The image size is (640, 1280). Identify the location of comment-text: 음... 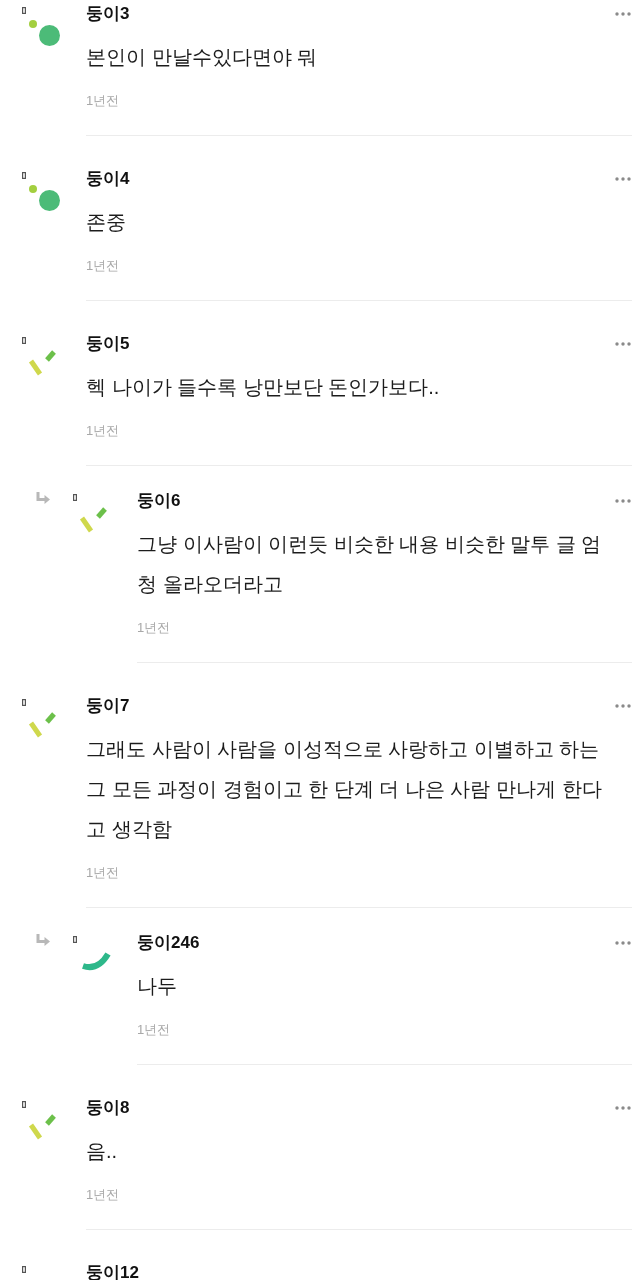
(102, 1151).